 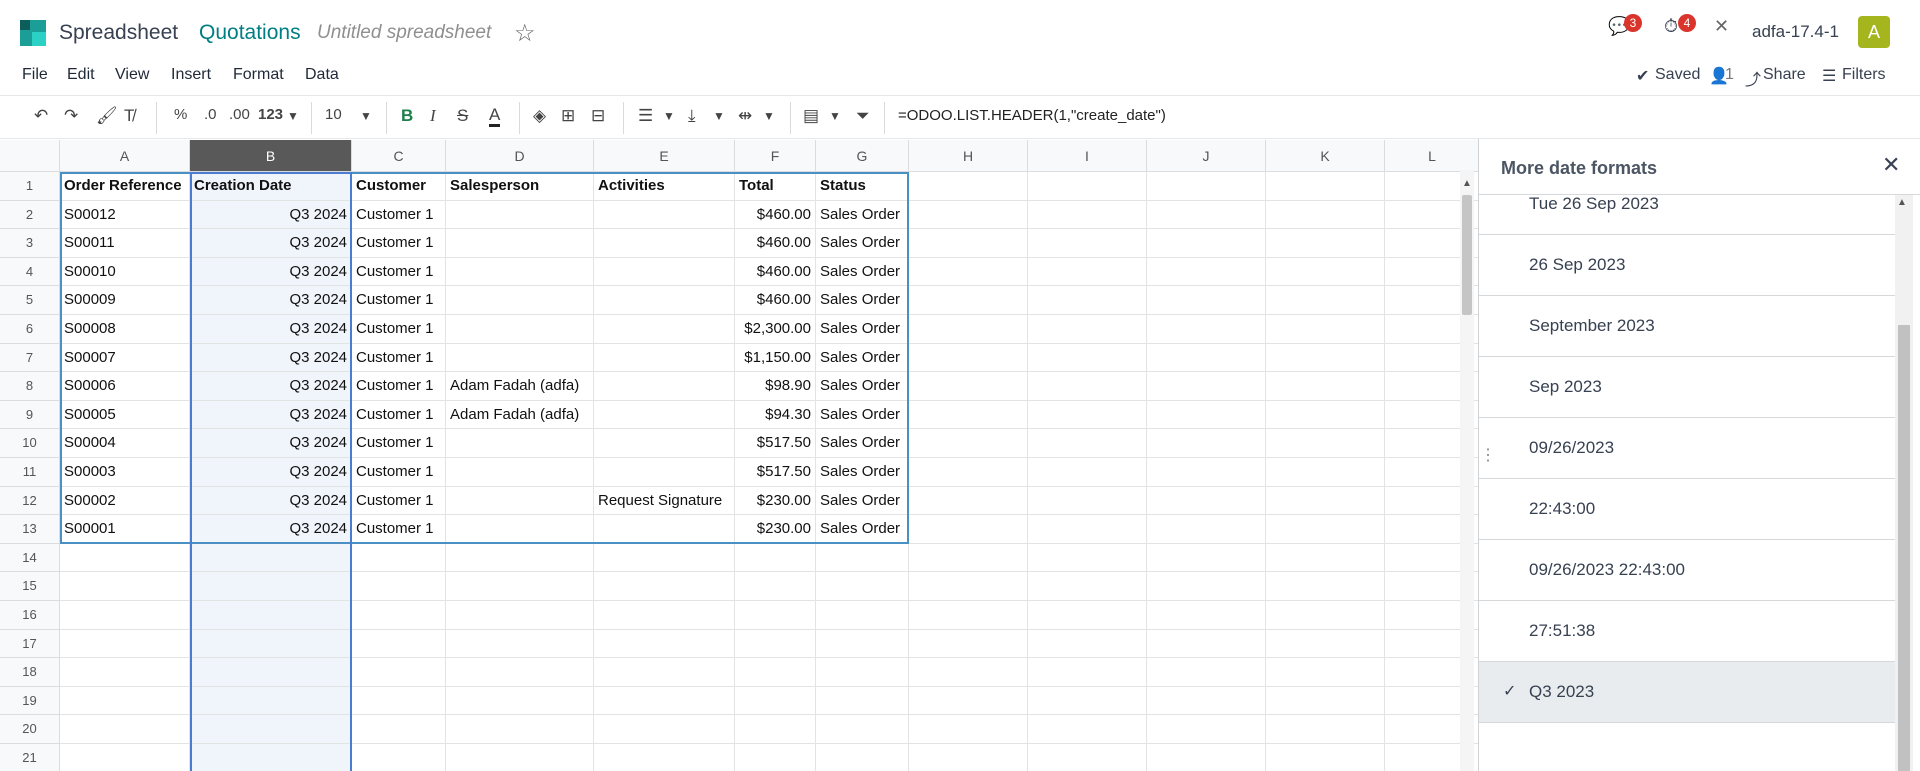 What do you see at coordinates (271, 156) in the screenshot?
I see `column-header-b: B` at bounding box center [271, 156].